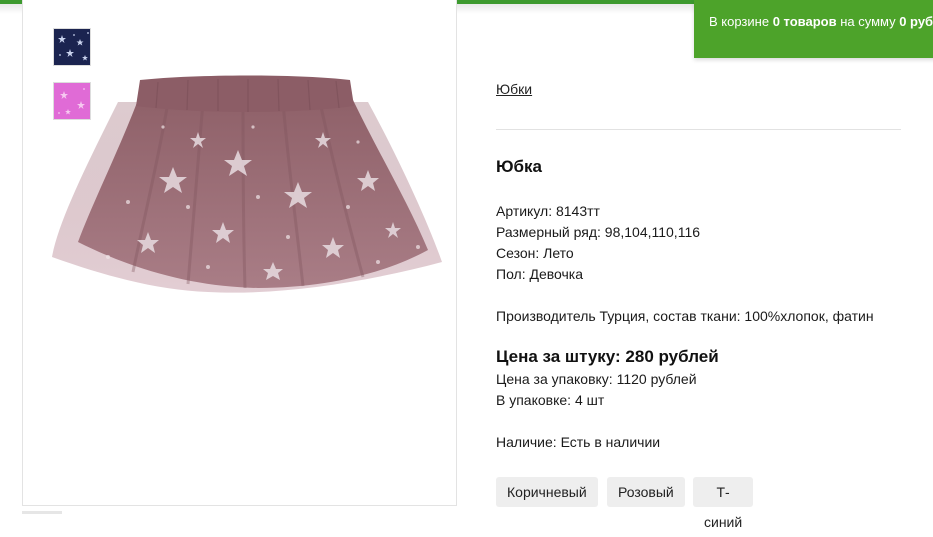  What do you see at coordinates (598, 232) in the screenshot?
I see `product-sizes: Размерный ряд: 98,104,110,116` at bounding box center [598, 232].